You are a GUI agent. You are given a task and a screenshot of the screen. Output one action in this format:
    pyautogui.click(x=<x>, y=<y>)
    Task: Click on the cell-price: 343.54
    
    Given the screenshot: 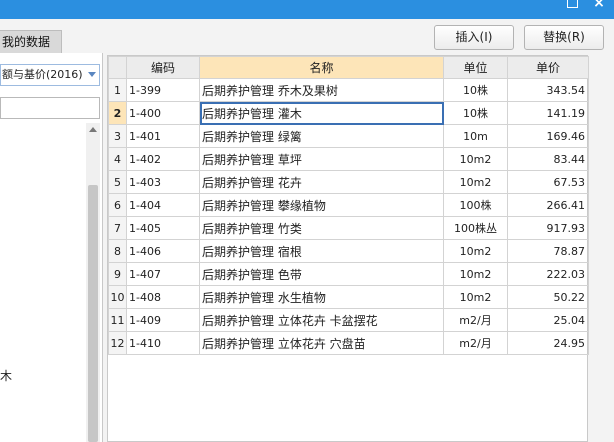 What is the action you would take?
    pyautogui.click(x=548, y=90)
    